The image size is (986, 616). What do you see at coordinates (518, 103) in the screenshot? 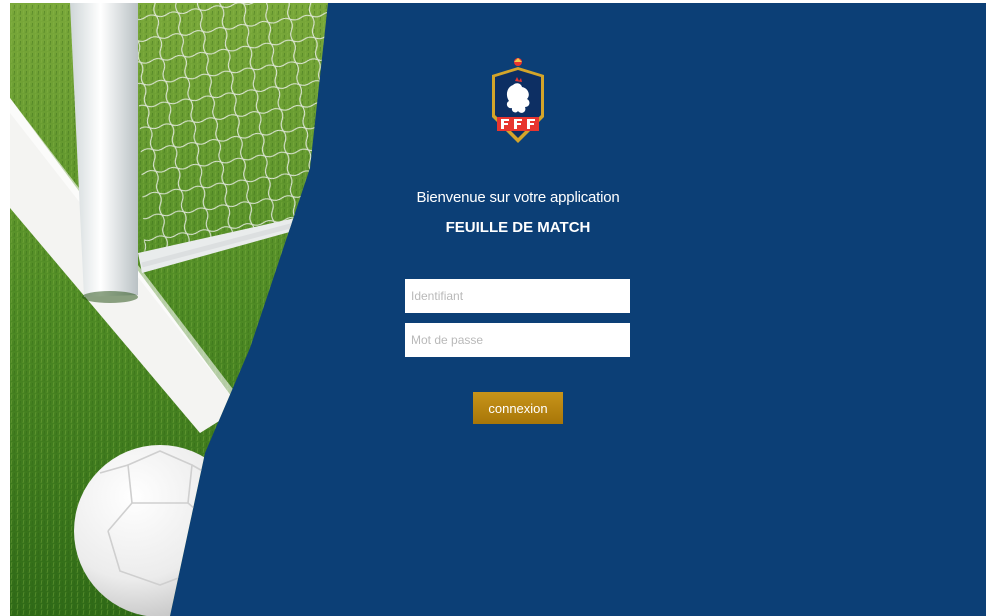
I see `fff-rooster-crest-icon` at bounding box center [518, 103].